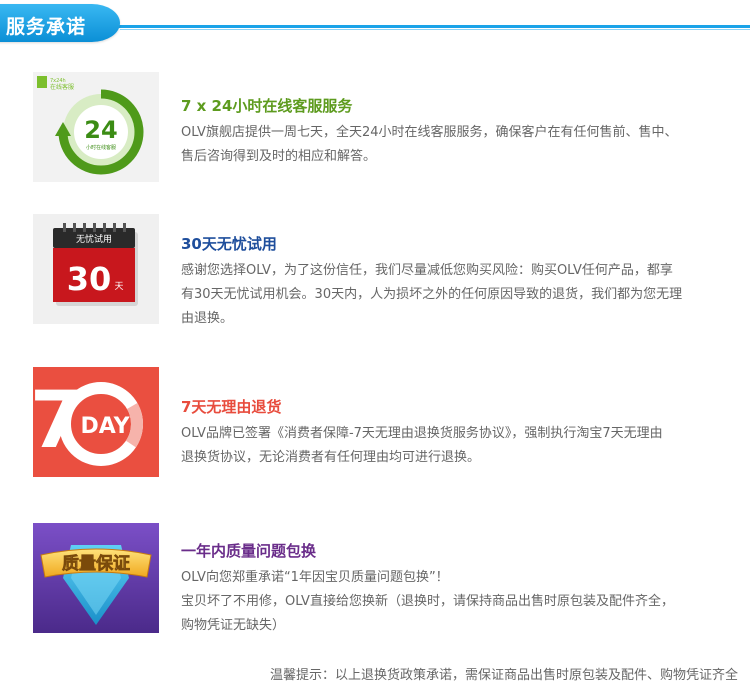 The height and width of the screenshot is (695, 750). What do you see at coordinates (249, 551) in the screenshot?
I see `service-title: 一年内质量问题包换` at bounding box center [249, 551].